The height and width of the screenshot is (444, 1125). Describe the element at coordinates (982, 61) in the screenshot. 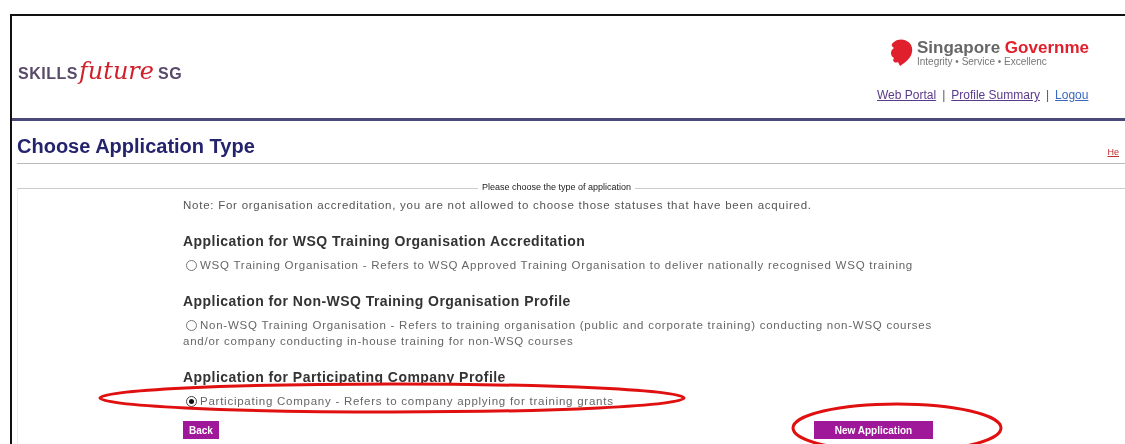

I see `government-motto: Integrity • Service • Excellenc` at that location.